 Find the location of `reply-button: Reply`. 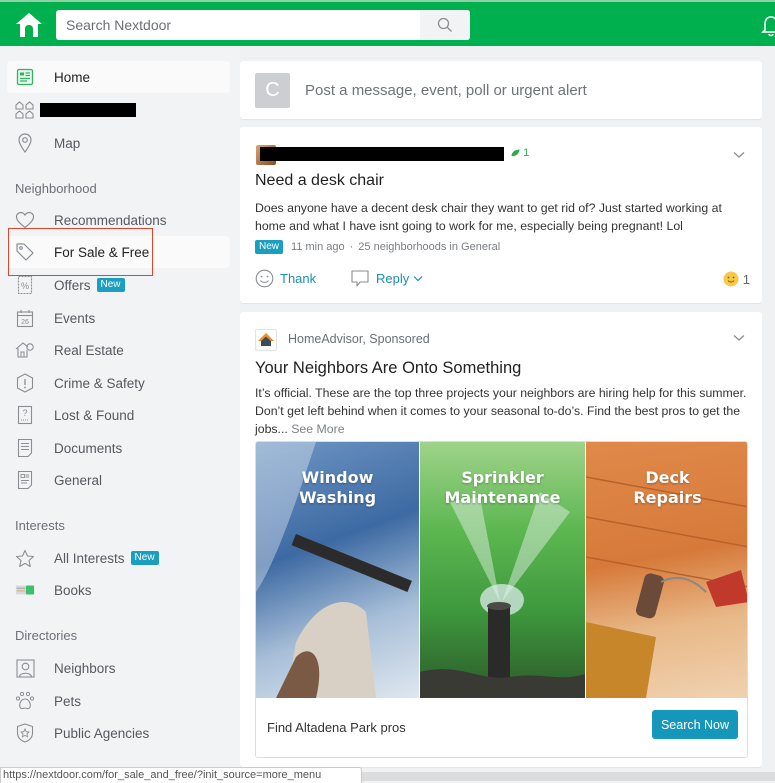

reply-button: Reply is located at coordinates (386, 278).